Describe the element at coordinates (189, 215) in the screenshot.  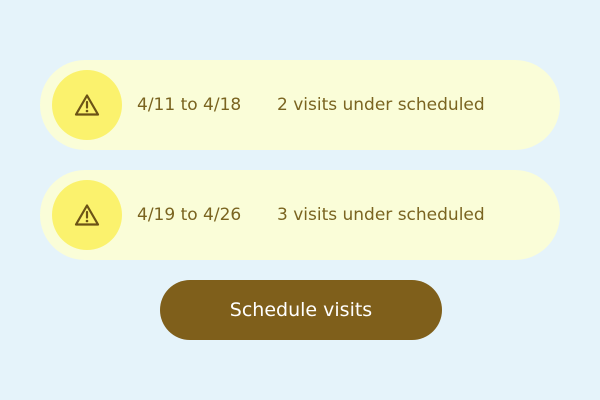
I see `date-range: 4/19 to 4/26` at that location.